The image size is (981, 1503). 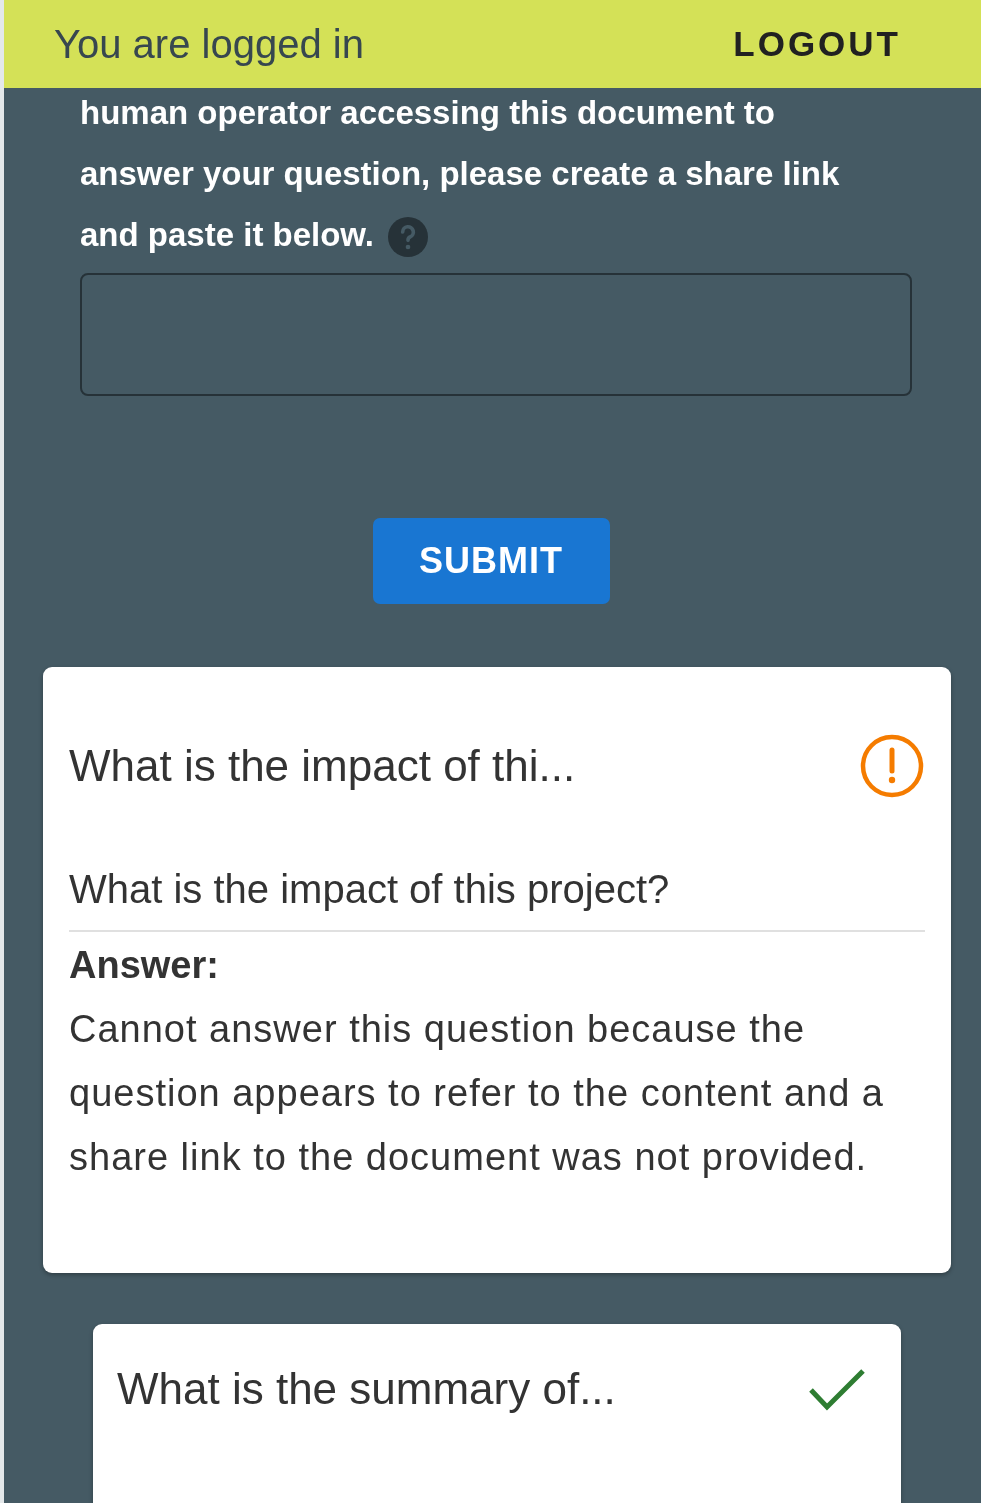 What do you see at coordinates (497, 899) in the screenshot?
I see `question-text: What is the impact of this project?` at bounding box center [497, 899].